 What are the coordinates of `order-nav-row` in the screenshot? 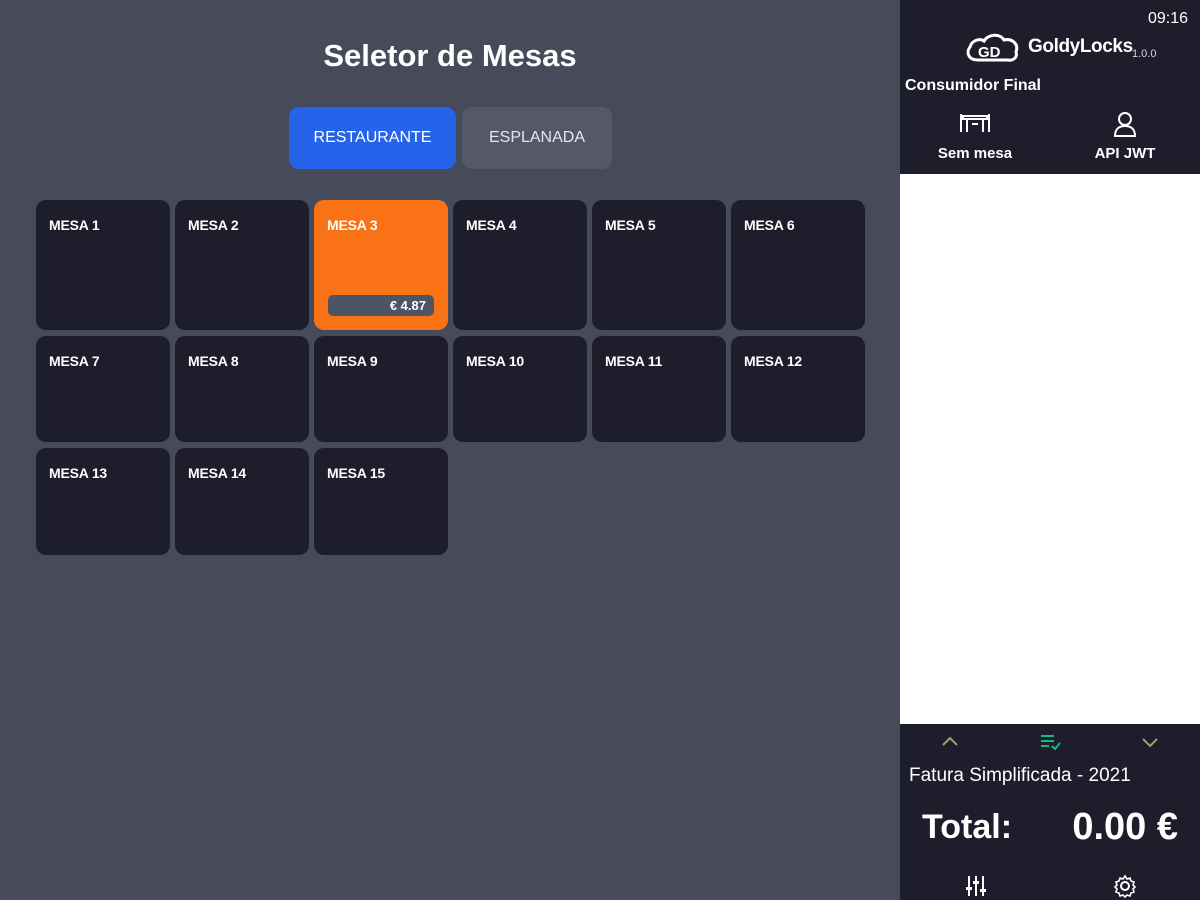 It's located at (1050, 742).